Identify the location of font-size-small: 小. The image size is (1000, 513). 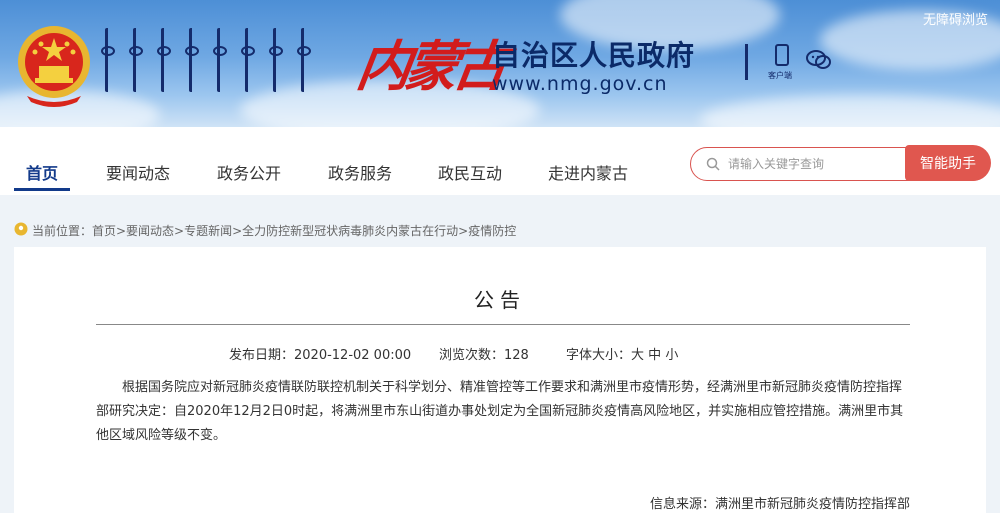
(671, 355).